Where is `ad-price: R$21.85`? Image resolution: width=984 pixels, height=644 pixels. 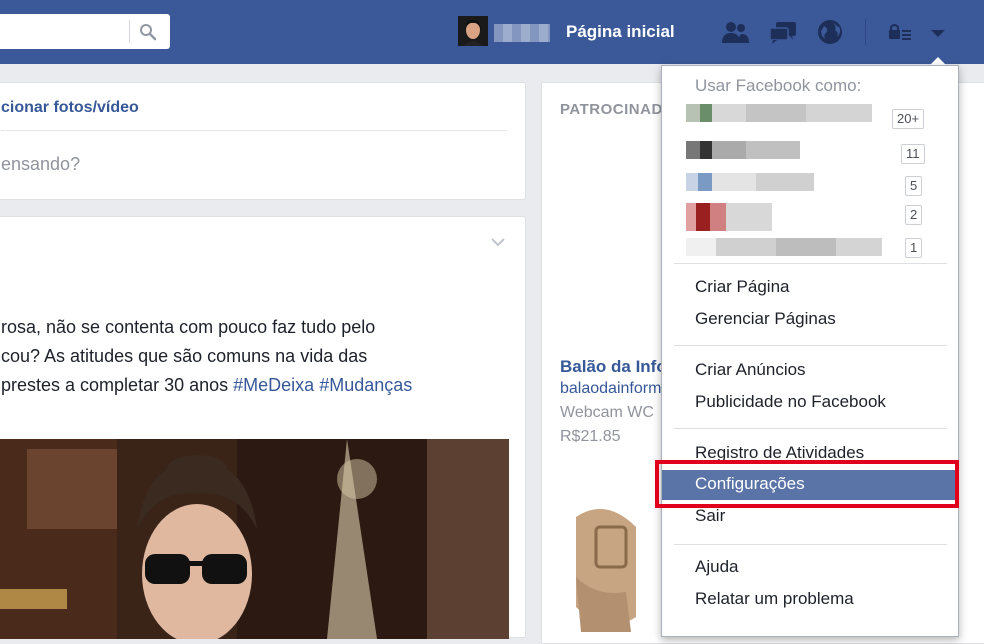 ad-price: R$21.85 is located at coordinates (590, 436).